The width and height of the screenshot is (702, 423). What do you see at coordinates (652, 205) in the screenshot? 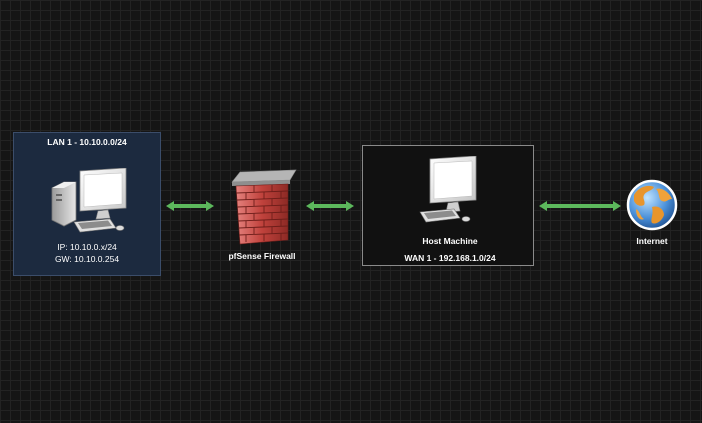
I see `globe-icon` at bounding box center [652, 205].